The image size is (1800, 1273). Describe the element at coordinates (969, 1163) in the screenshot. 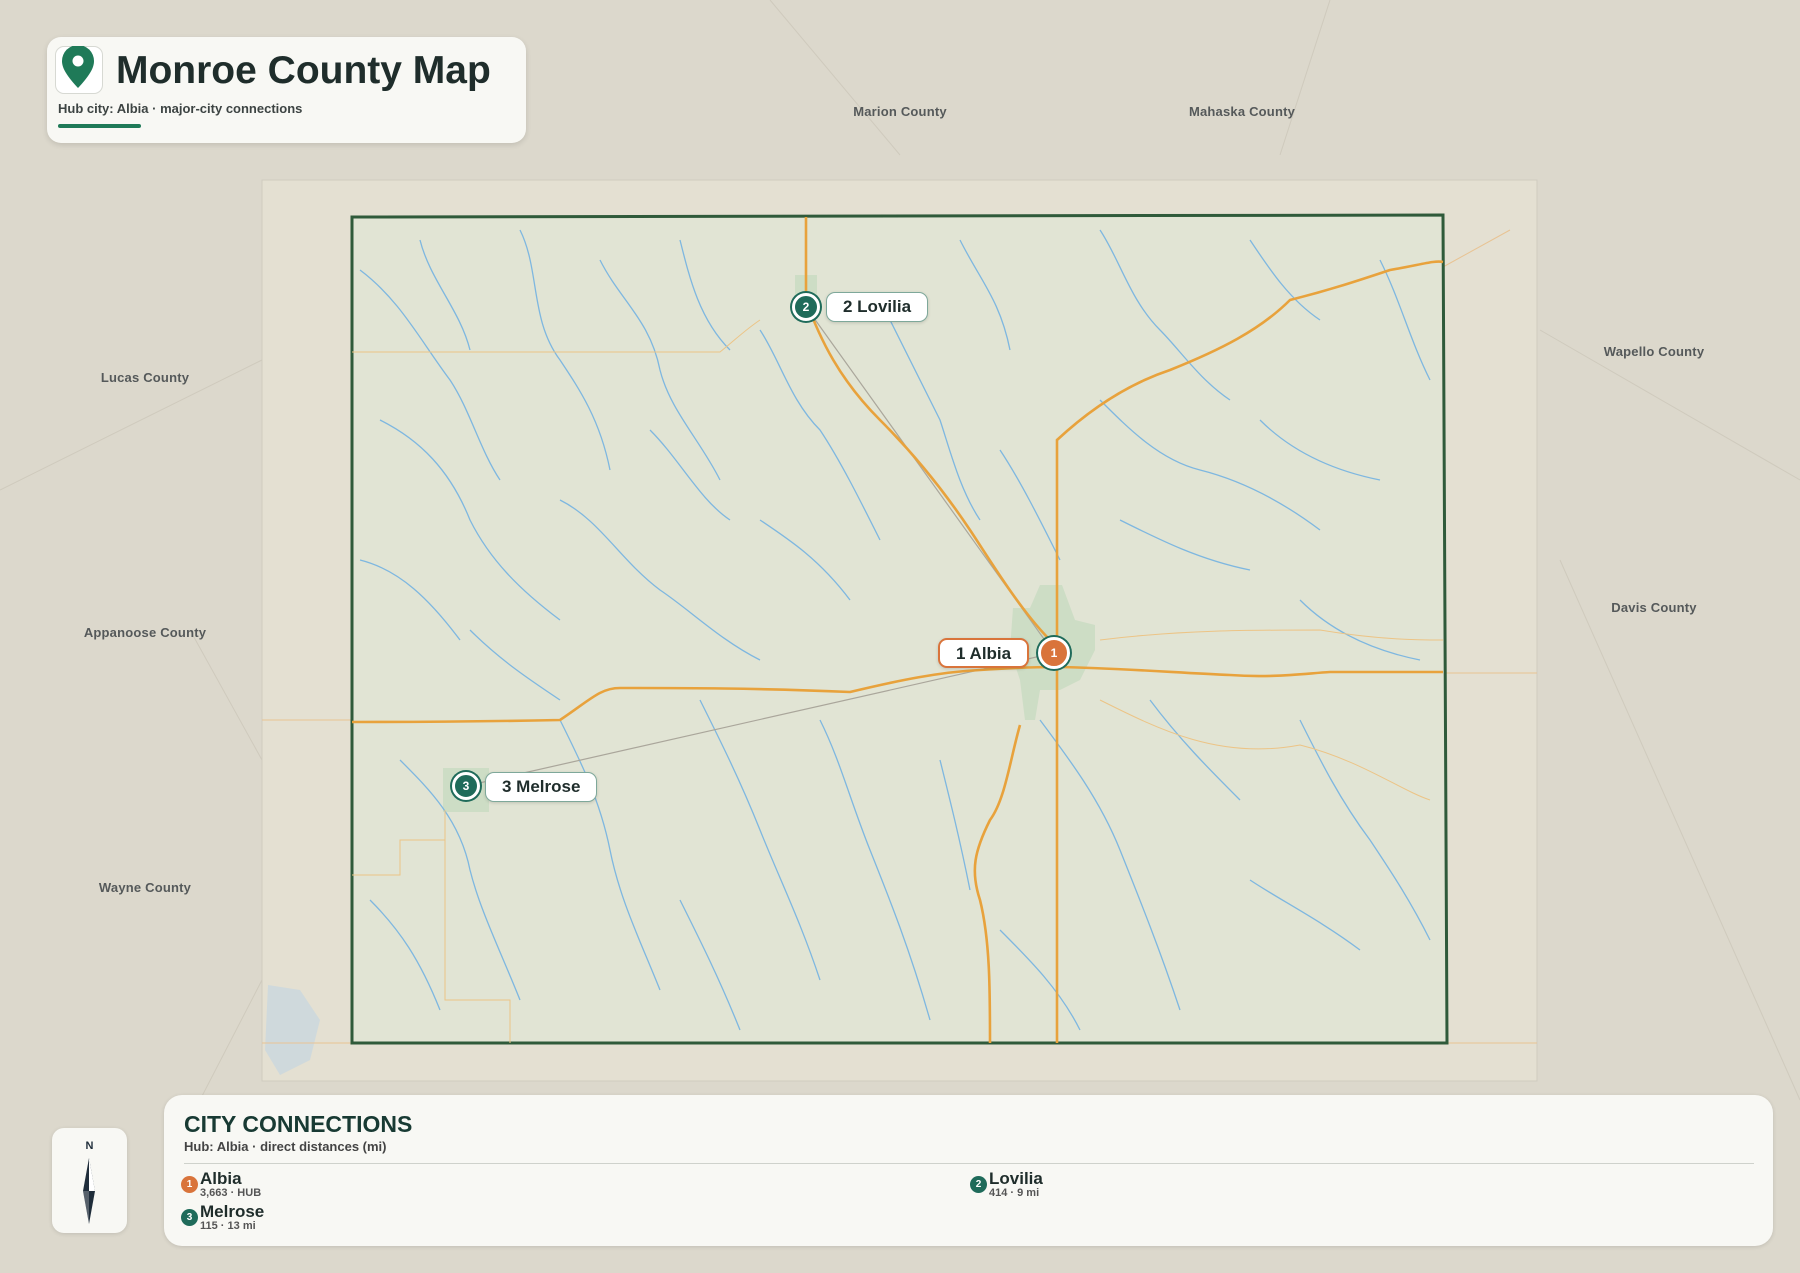

I see `panel-divider` at that location.